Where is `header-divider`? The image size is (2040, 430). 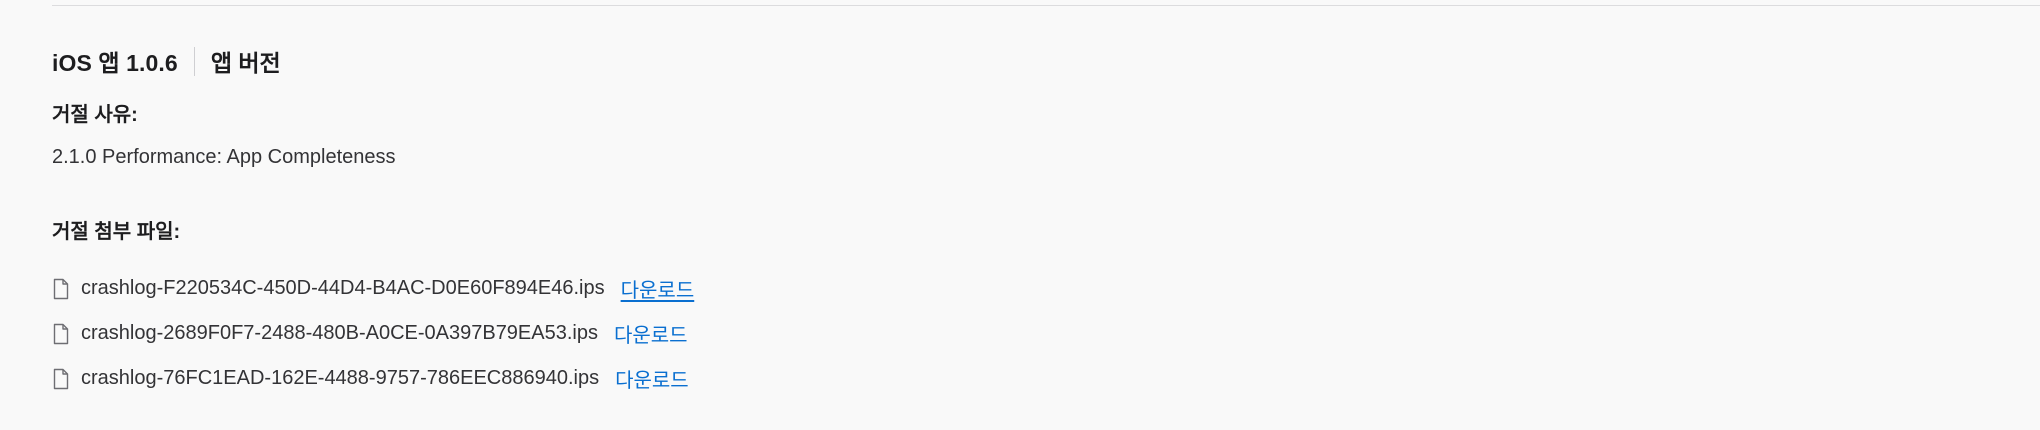
header-divider is located at coordinates (194, 61).